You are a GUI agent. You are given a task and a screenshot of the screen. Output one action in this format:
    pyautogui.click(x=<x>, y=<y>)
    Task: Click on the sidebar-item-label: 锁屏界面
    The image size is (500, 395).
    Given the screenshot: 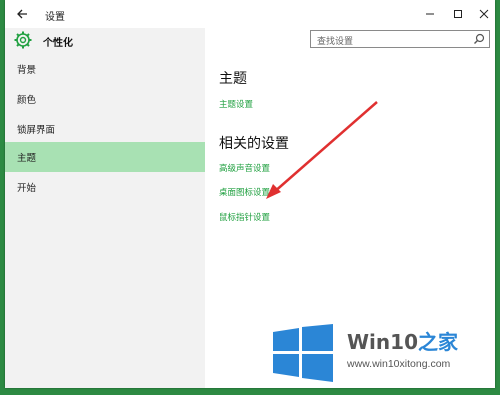 What is the action you would take?
    pyautogui.click(x=36, y=130)
    